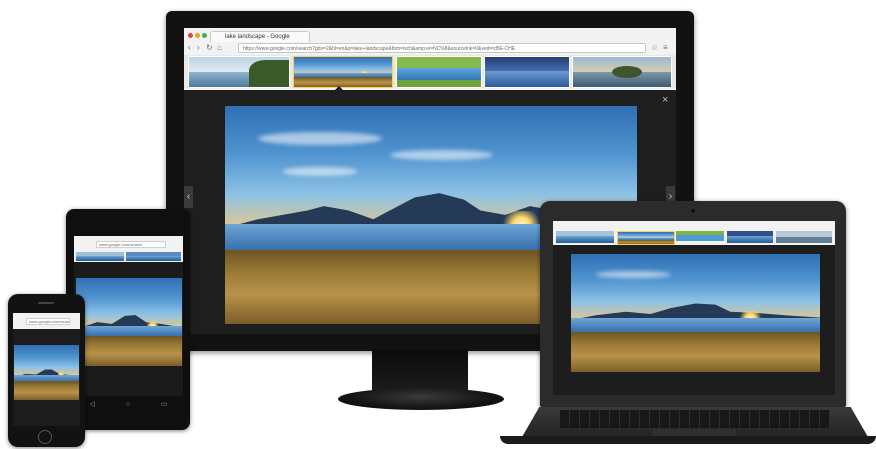 The image size is (876, 449). I want to click on laptop-front-edge, so click(688, 440).